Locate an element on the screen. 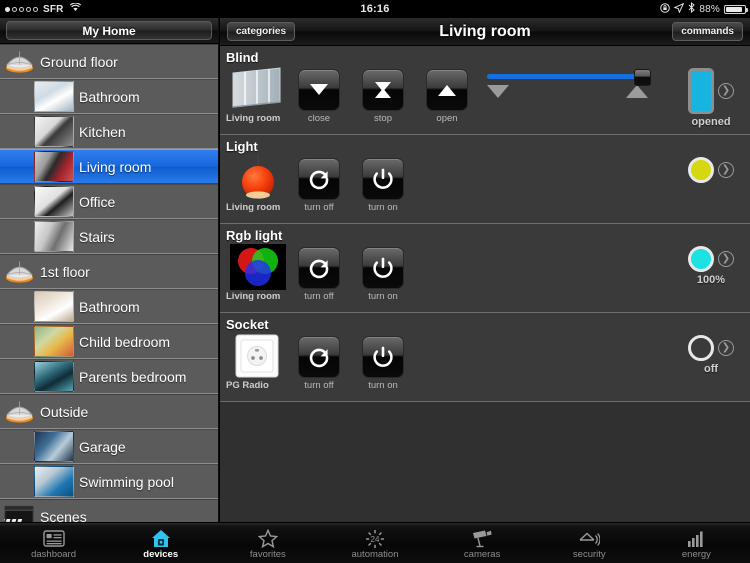  tab-energy: energy is located at coordinates (696, 543).